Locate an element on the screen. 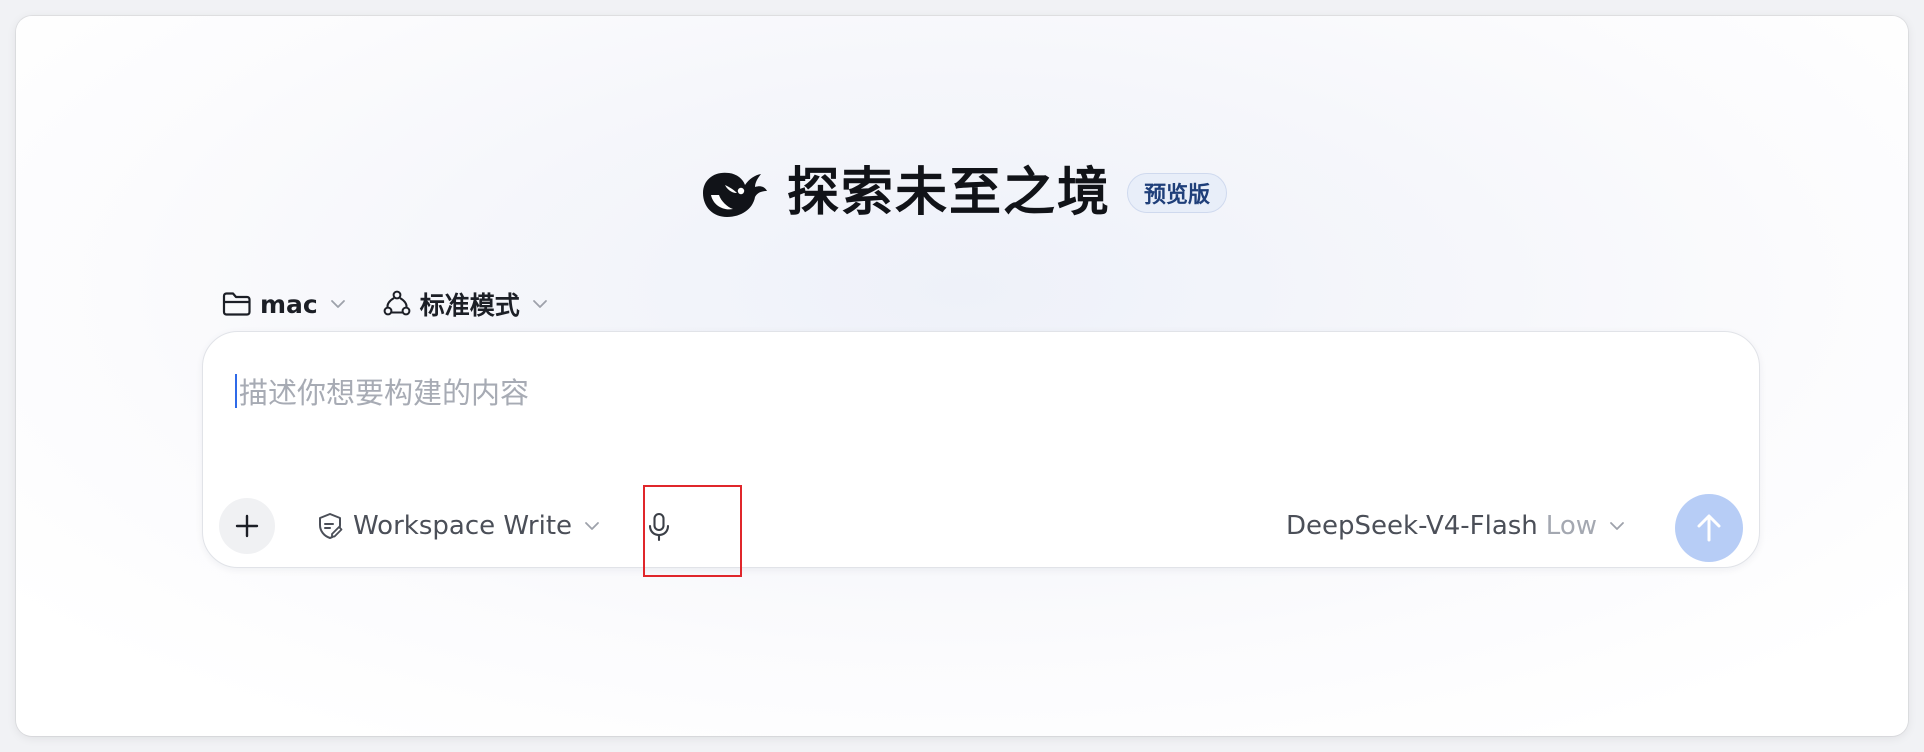 Image resolution: width=1924 pixels, height=752 pixels. voice-input-button is located at coordinates (659, 527).